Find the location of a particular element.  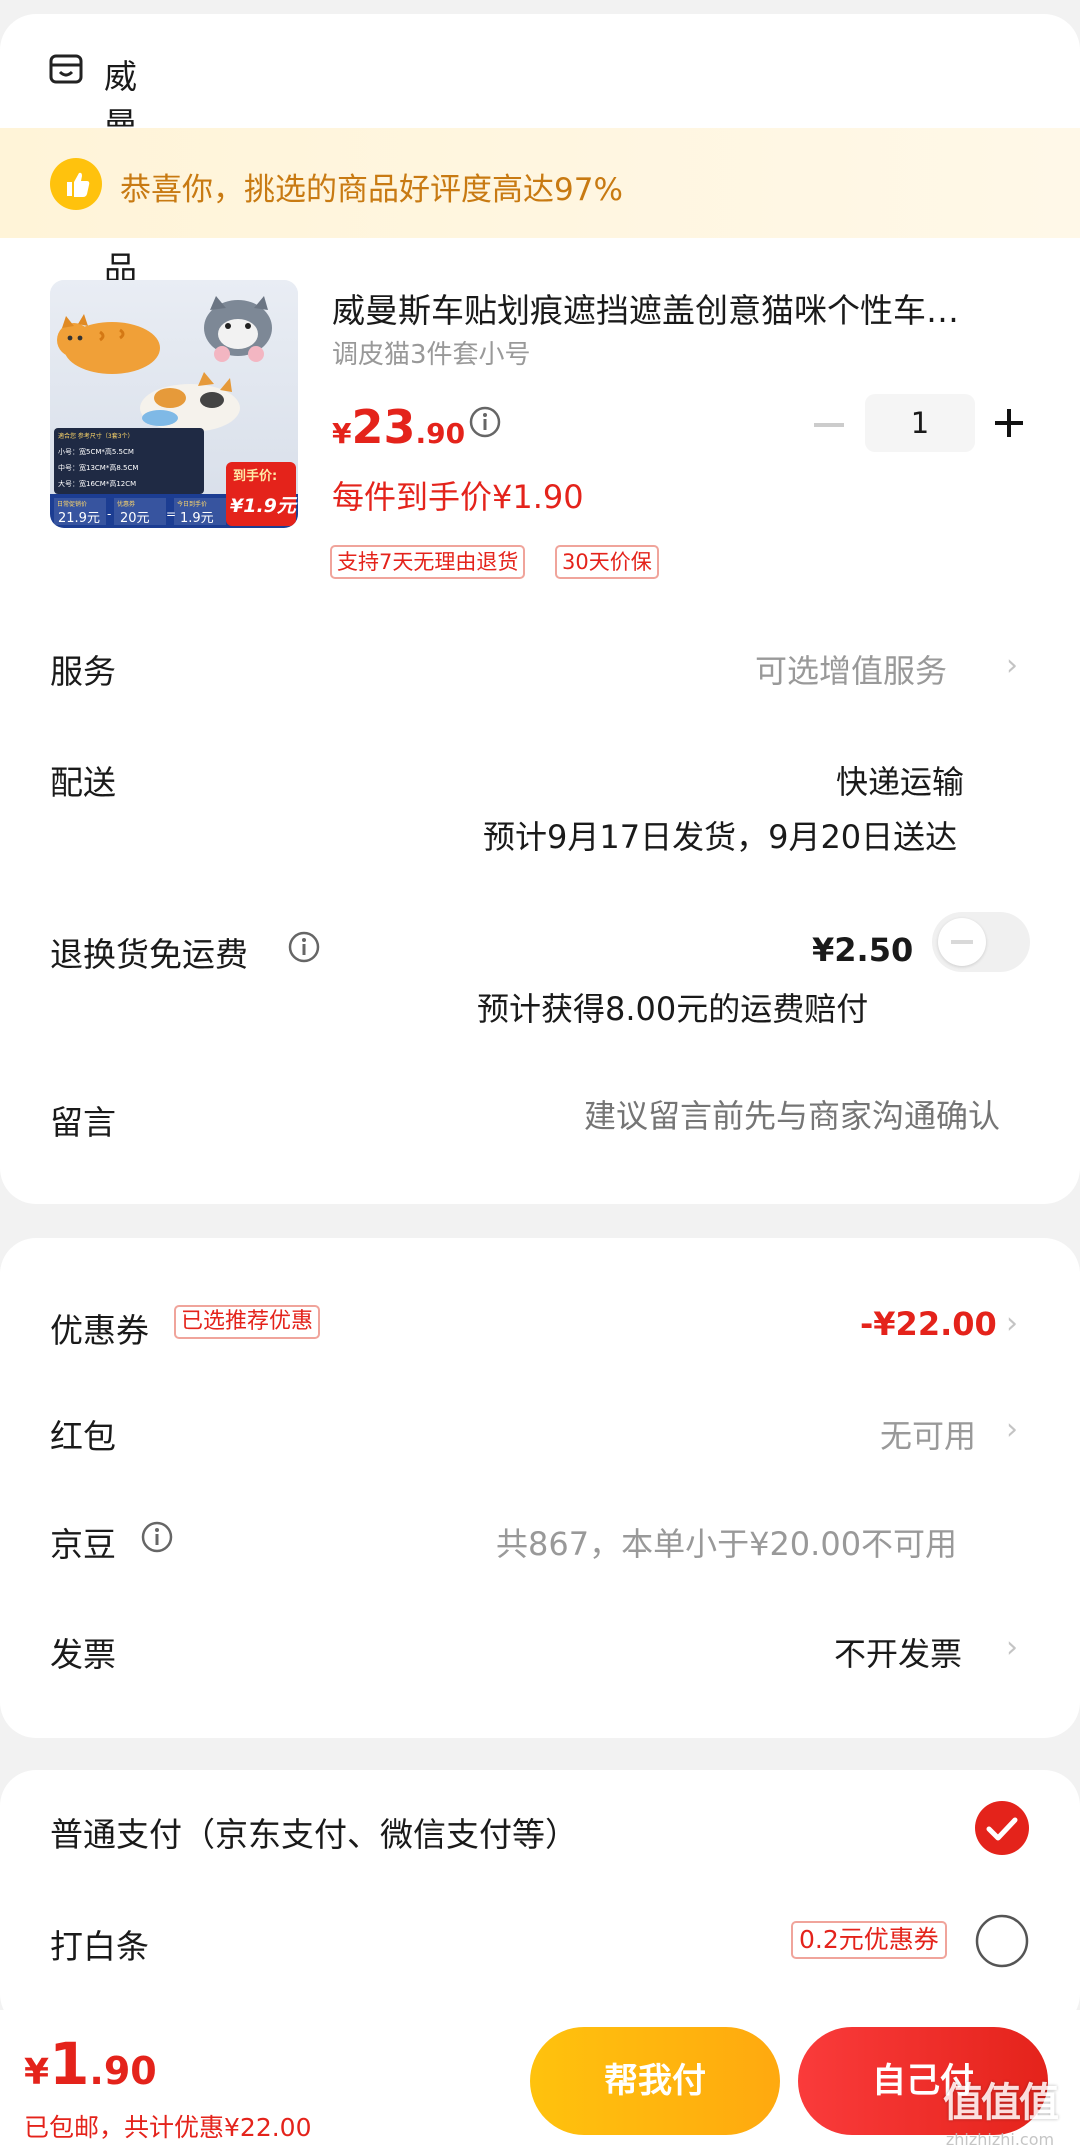

shipping-discount-note: 已包邮，共计优惠¥22.00 is located at coordinates (168, 2126).